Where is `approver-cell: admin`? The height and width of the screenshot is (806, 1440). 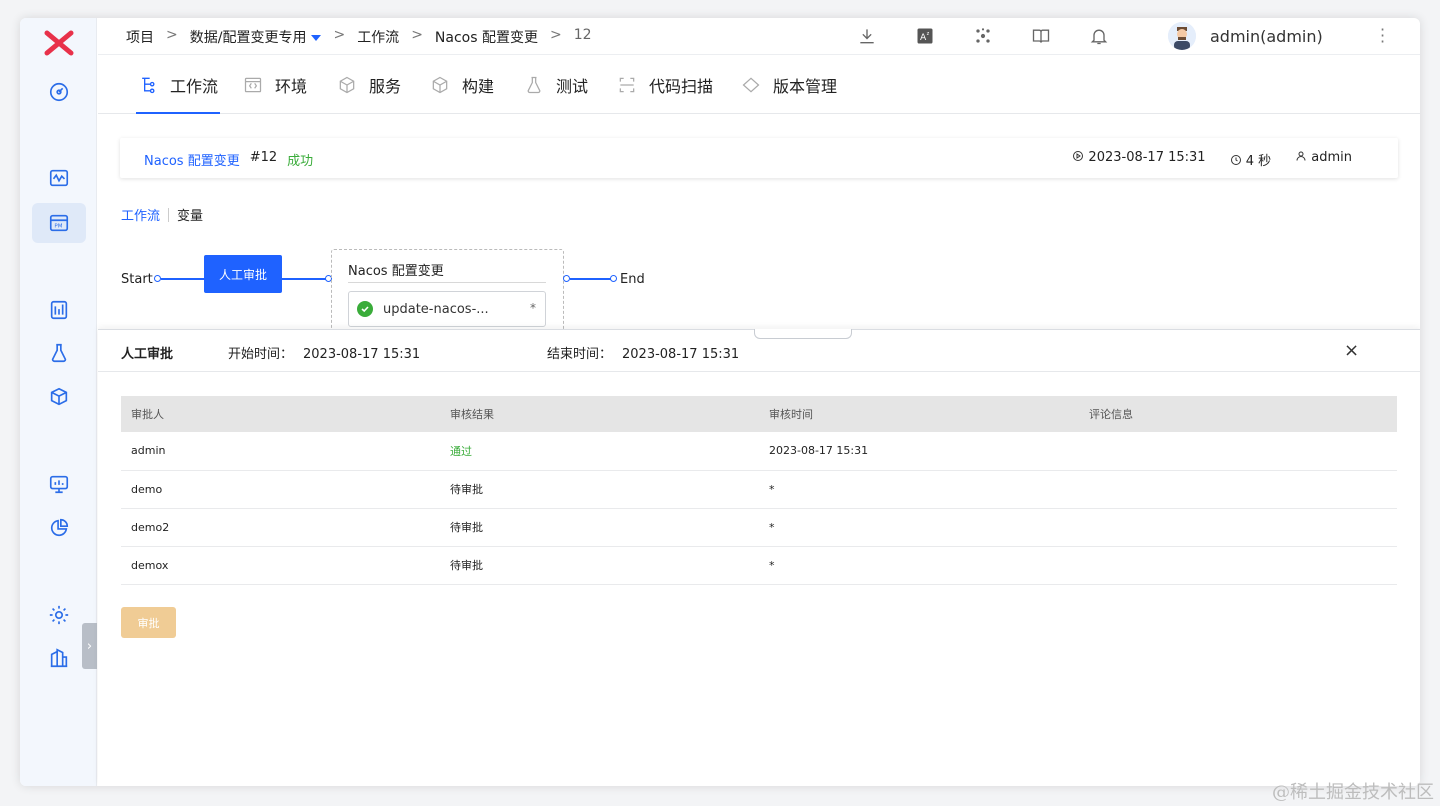
approver-cell: admin is located at coordinates (280, 451).